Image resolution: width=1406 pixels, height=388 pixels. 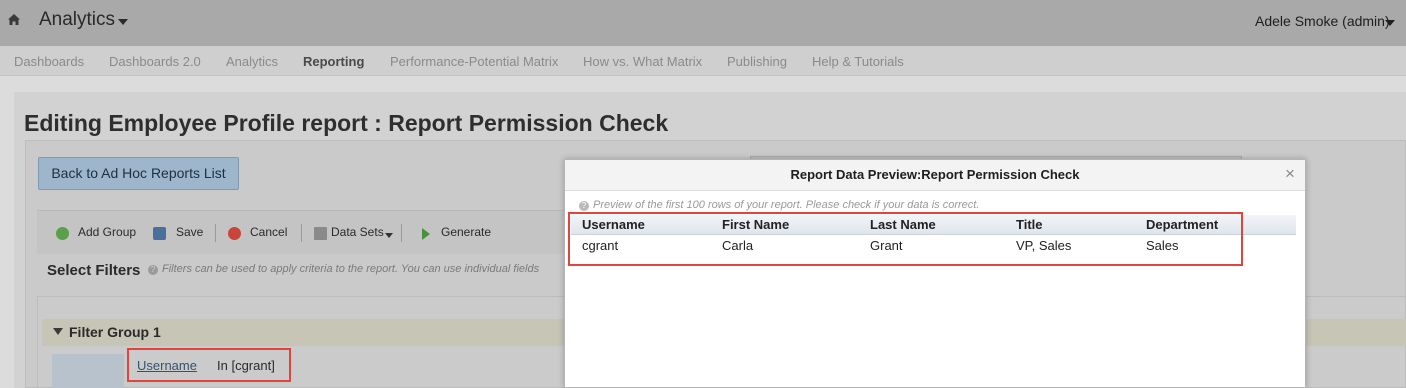 I want to click on nav-dashboards-2: Dashboards 2.0, so click(x=155, y=61).